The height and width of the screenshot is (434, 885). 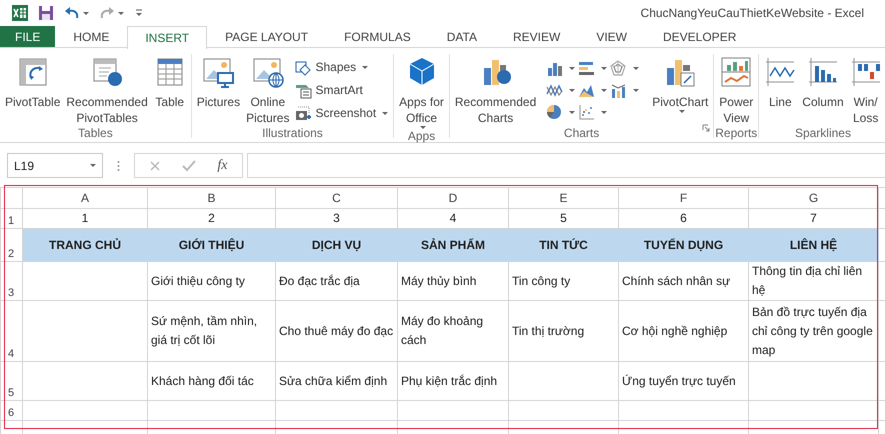 What do you see at coordinates (495, 90) in the screenshot?
I see `ribbon-button: Recommended Charts` at bounding box center [495, 90].